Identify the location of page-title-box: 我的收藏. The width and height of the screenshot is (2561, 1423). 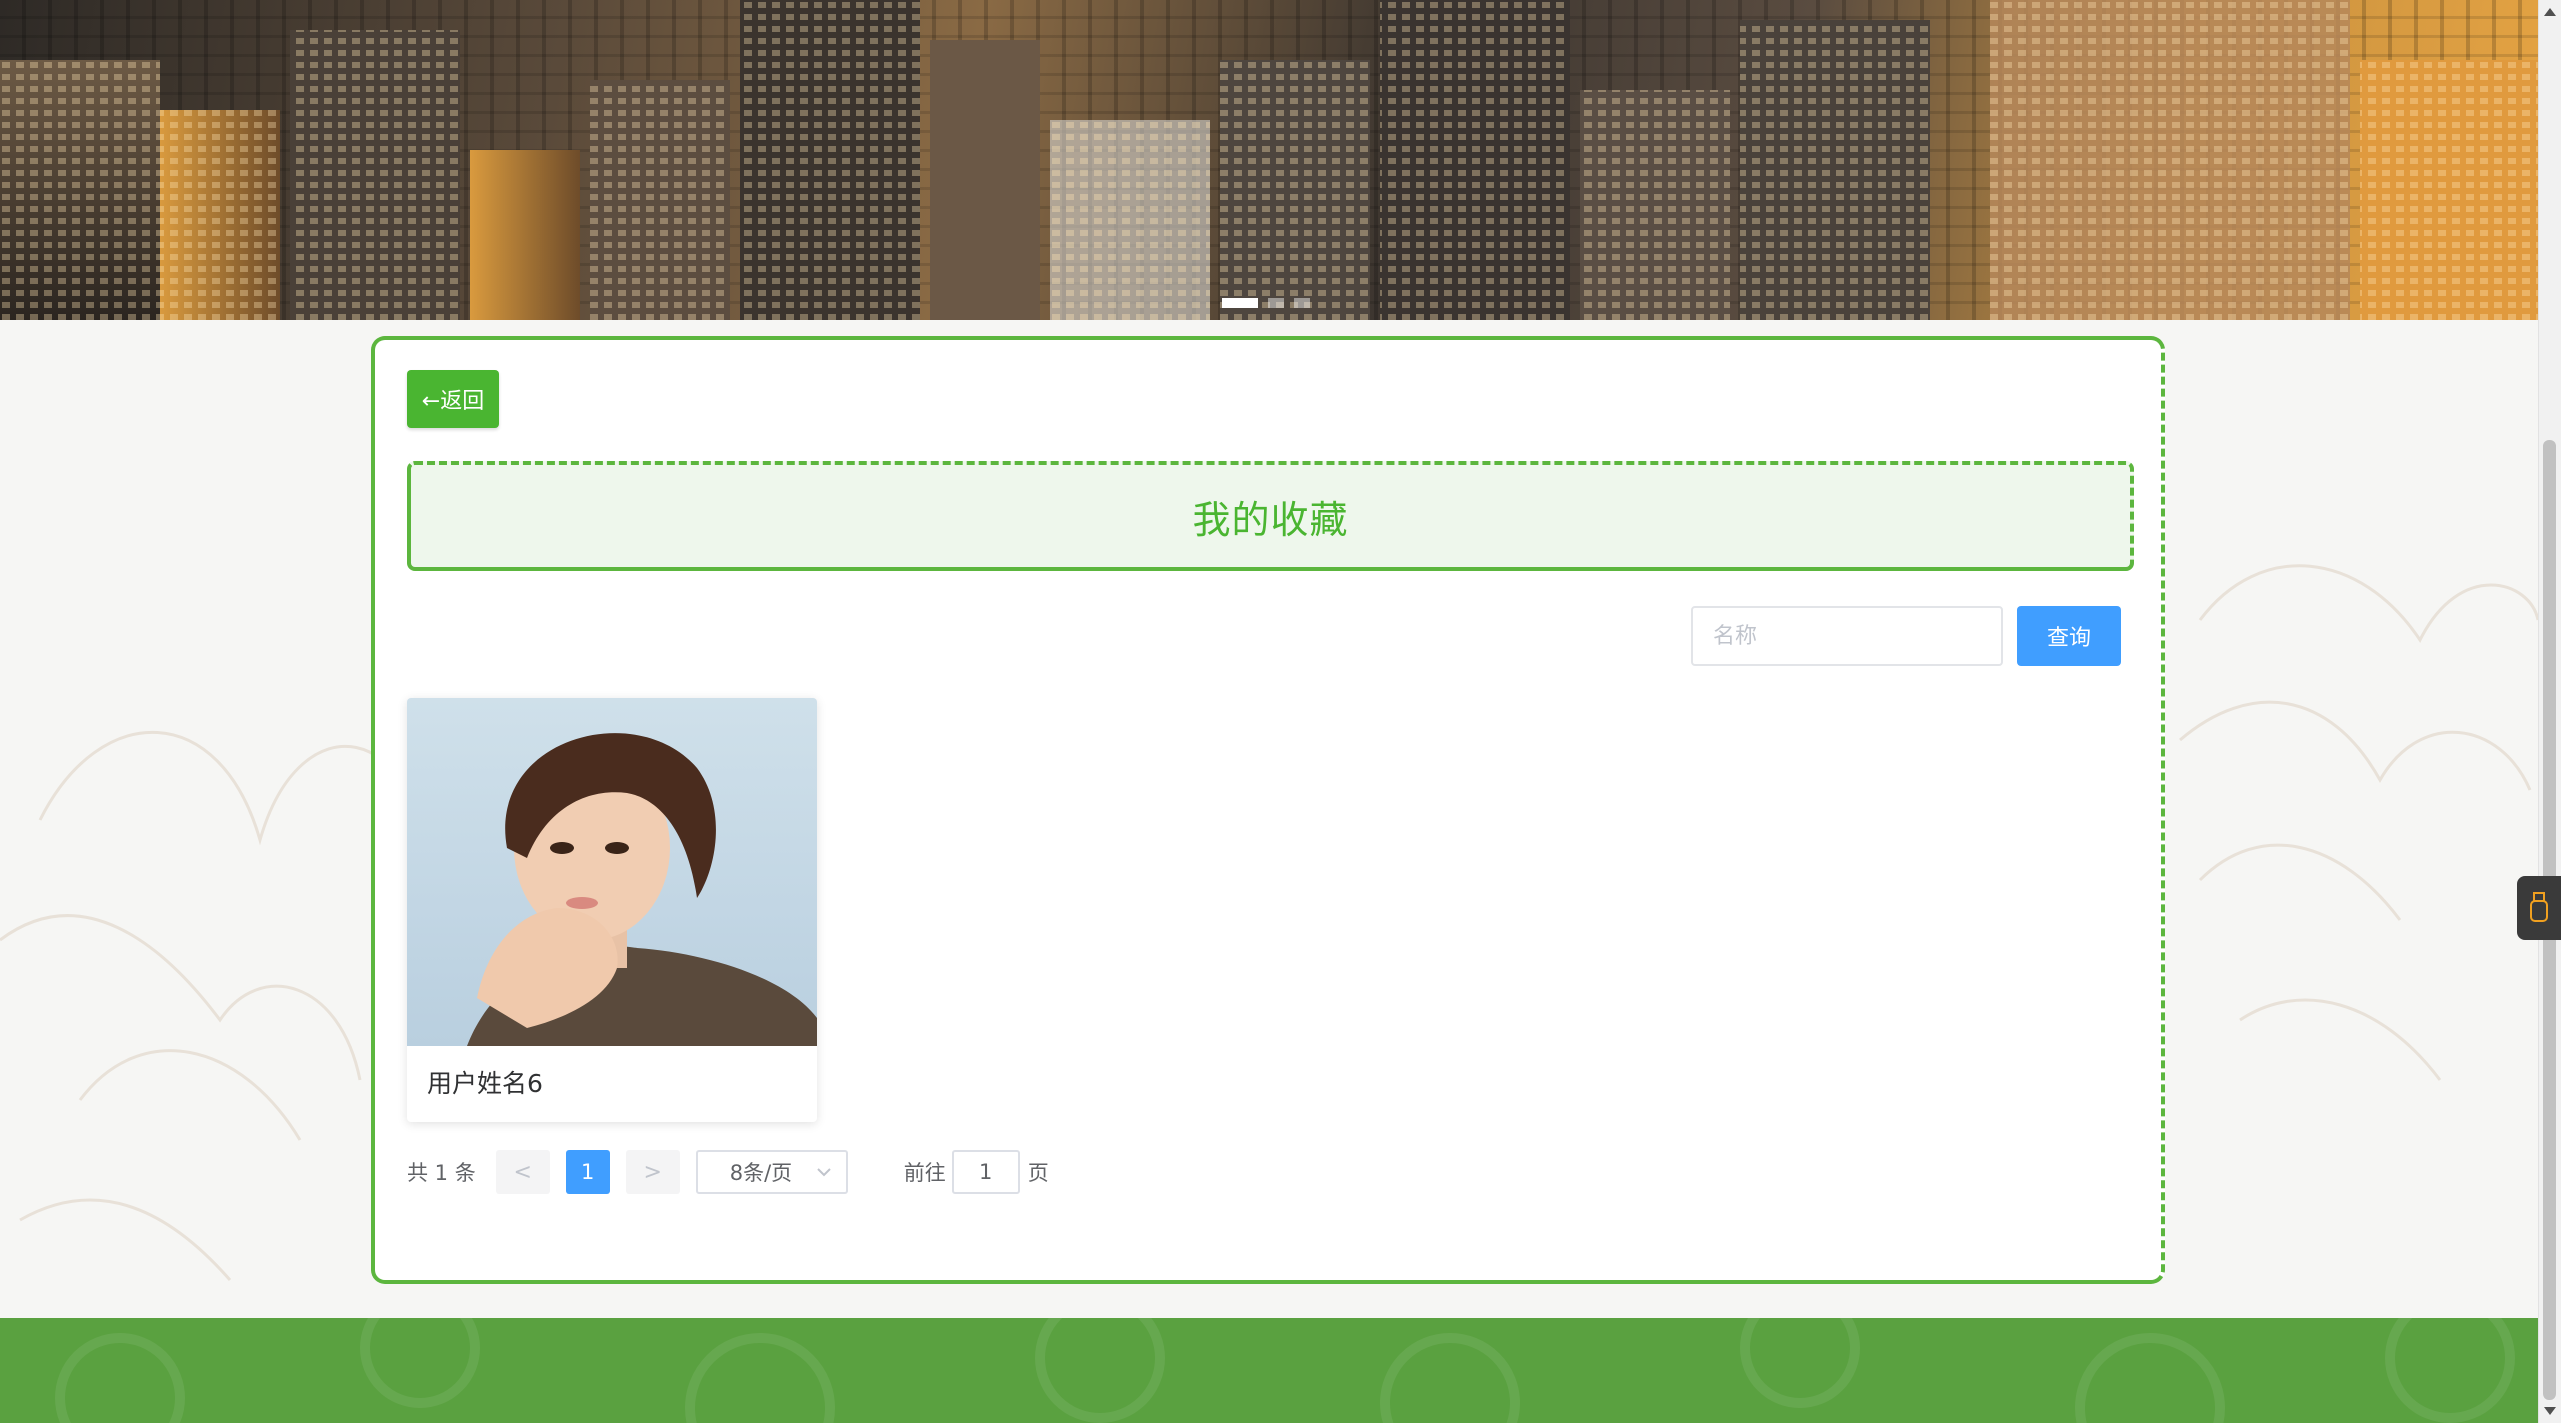
(1270, 516).